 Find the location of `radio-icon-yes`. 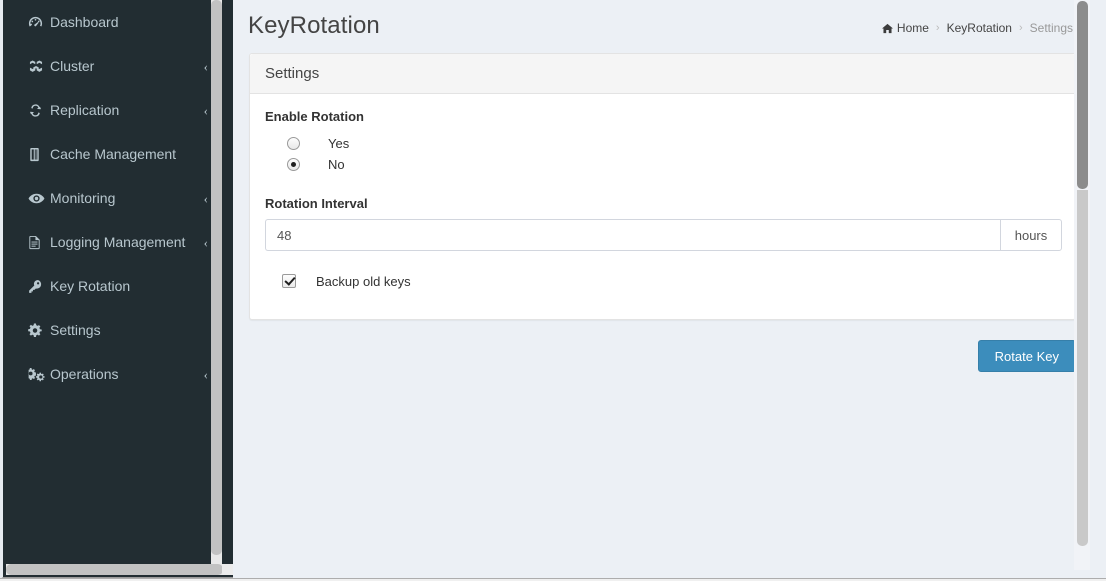

radio-icon-yes is located at coordinates (293, 143).